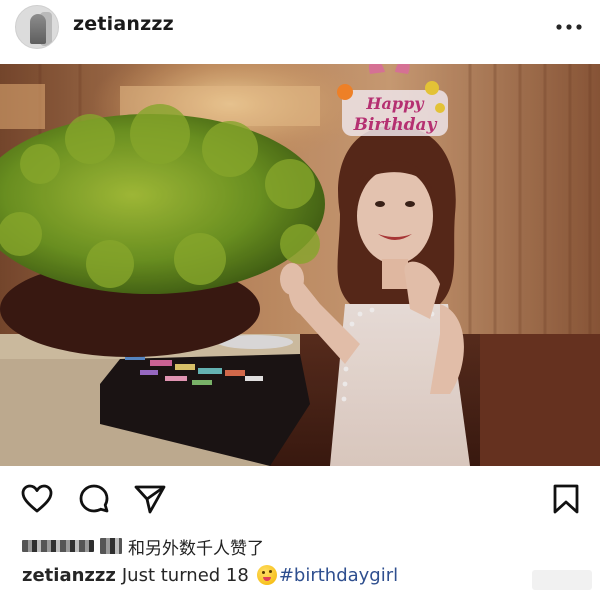 The image size is (600, 594). Describe the element at coordinates (111, 546) in the screenshot. I see `redacted-avatar` at that location.